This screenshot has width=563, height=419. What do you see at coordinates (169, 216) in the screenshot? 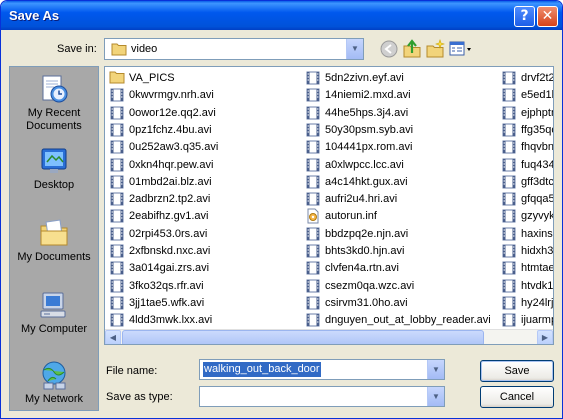
I see `file-name: 2eabifhz.gv1.avi` at bounding box center [169, 216].